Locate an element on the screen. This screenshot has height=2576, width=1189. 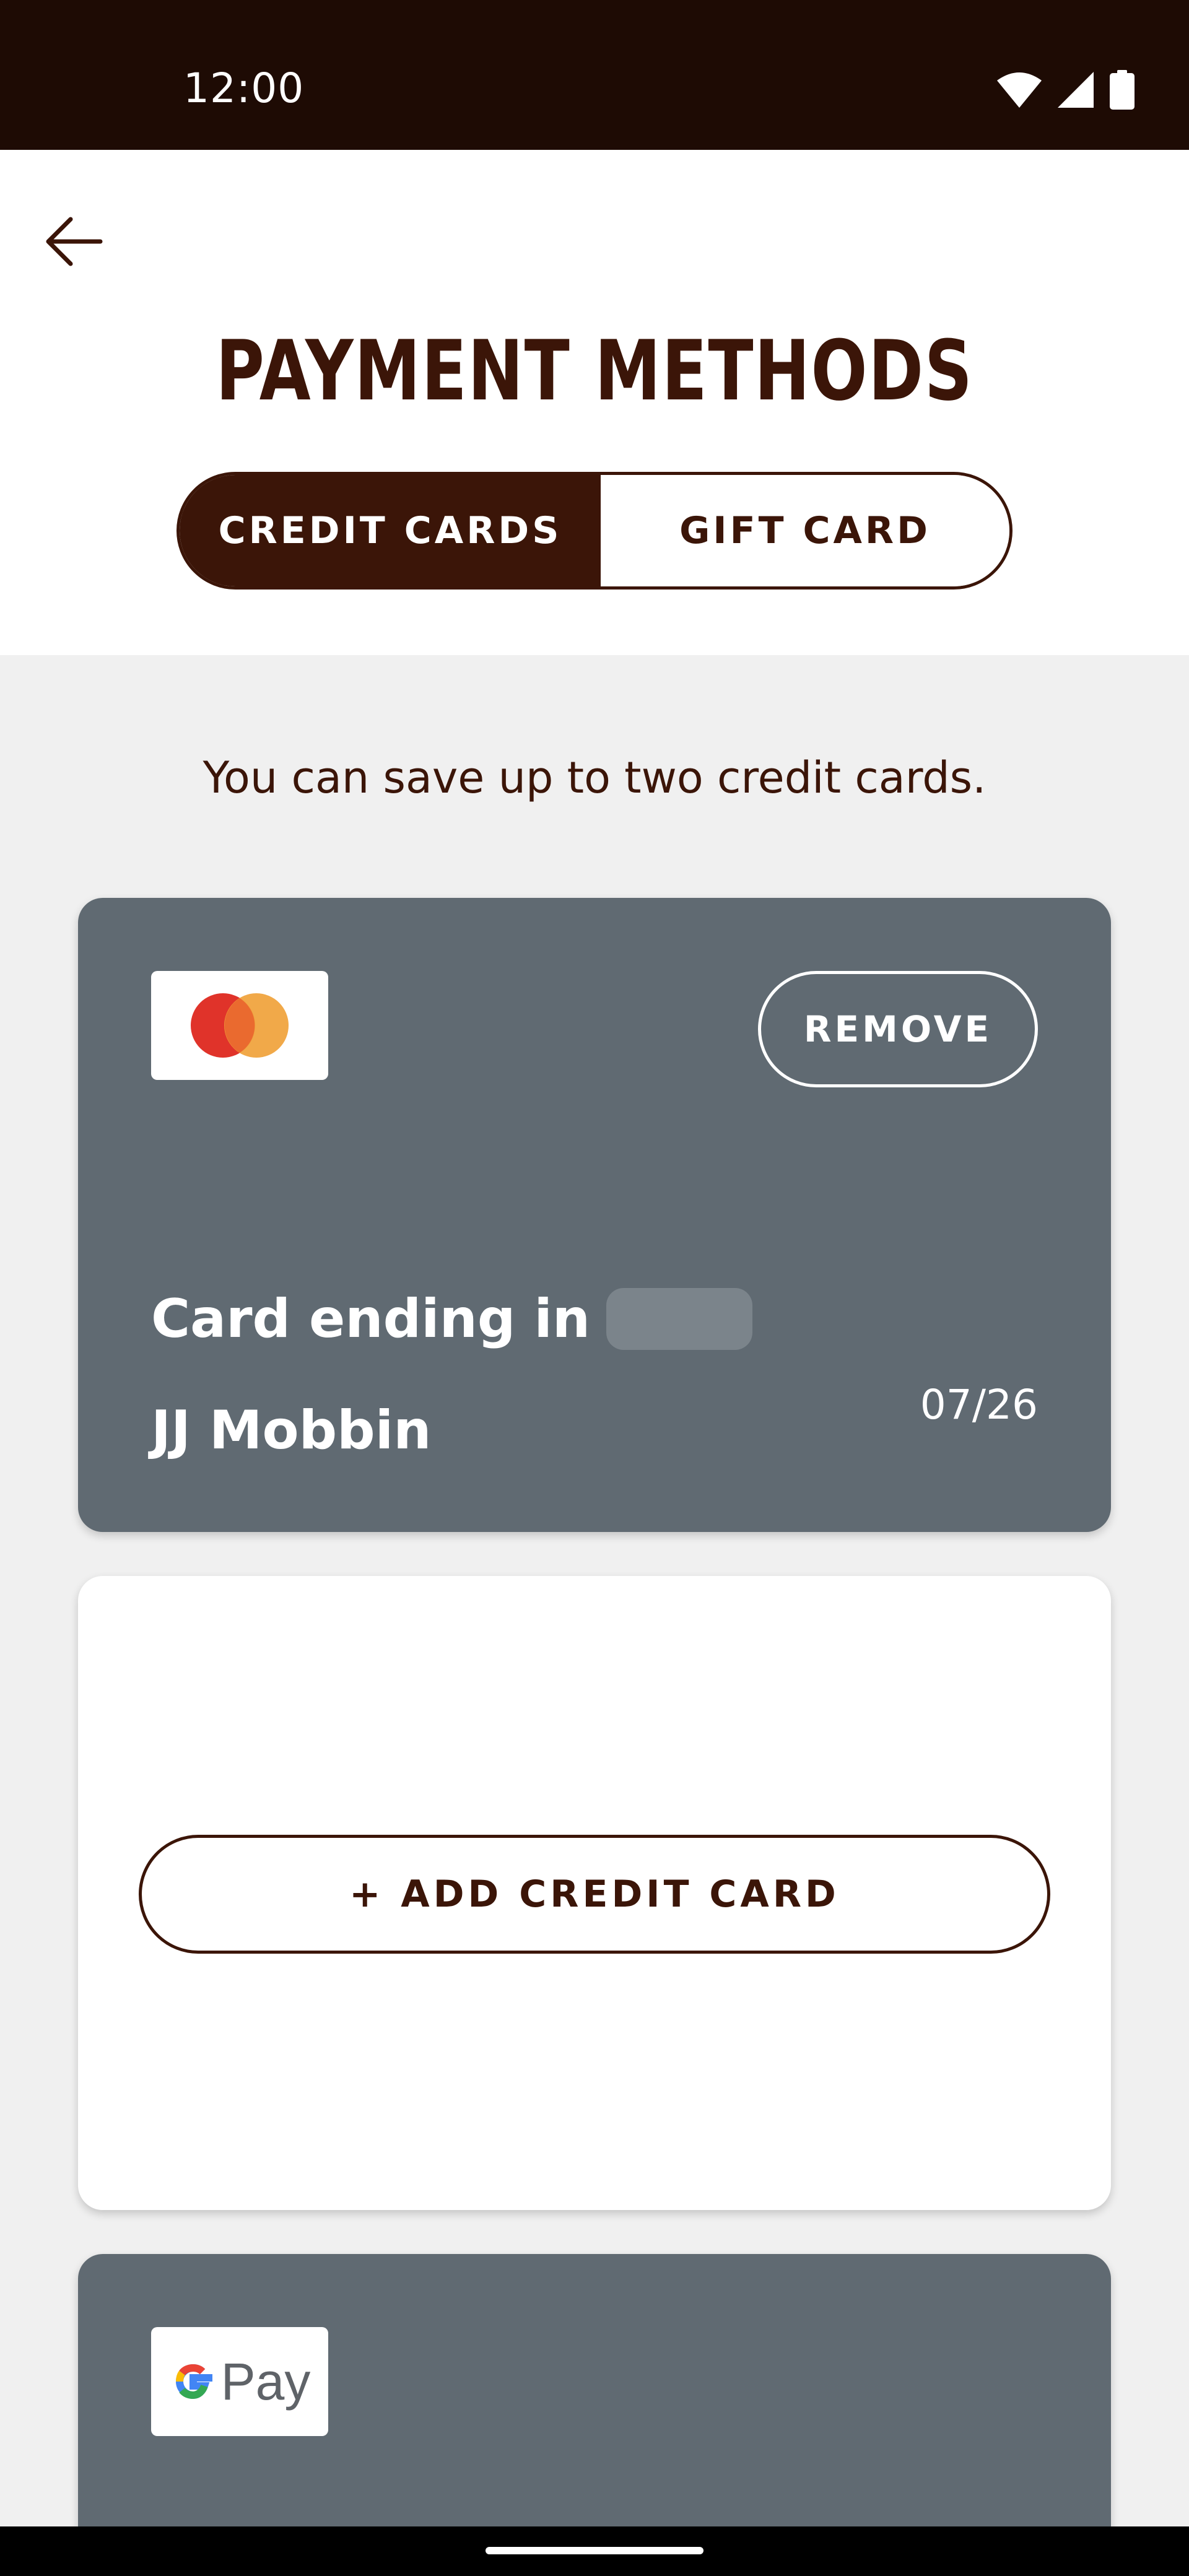
google-pay-logo: Pay is located at coordinates (239, 2381).